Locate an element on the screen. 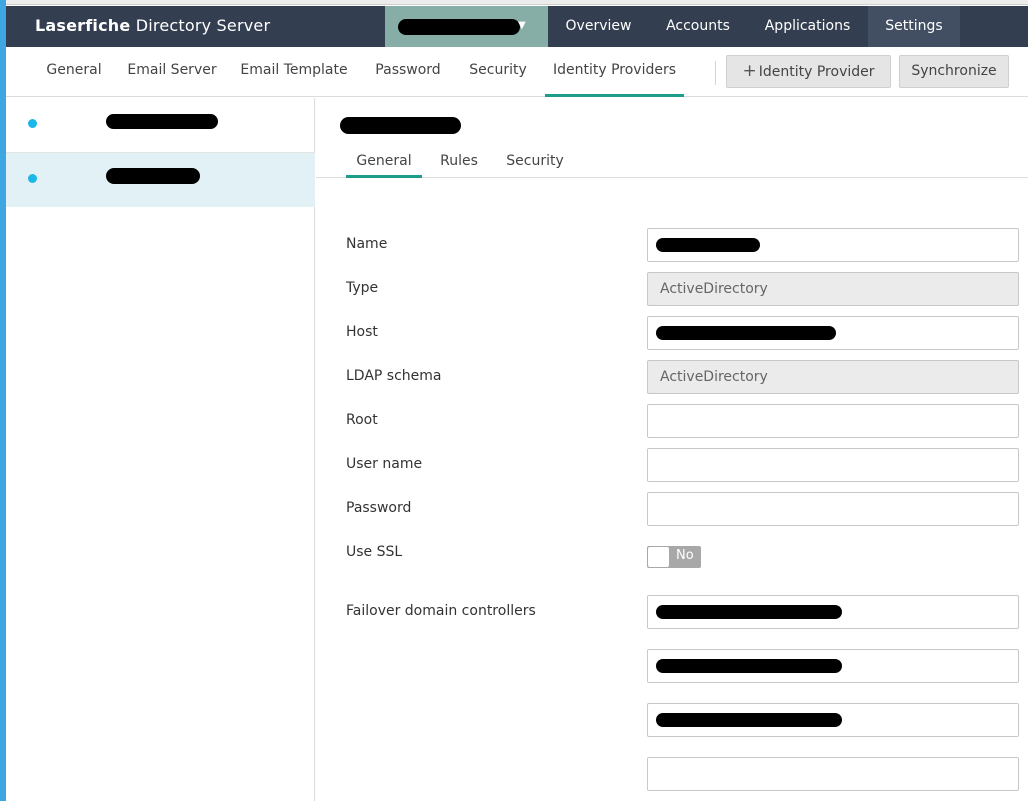  tab-email-template: Email Template is located at coordinates (294, 72).